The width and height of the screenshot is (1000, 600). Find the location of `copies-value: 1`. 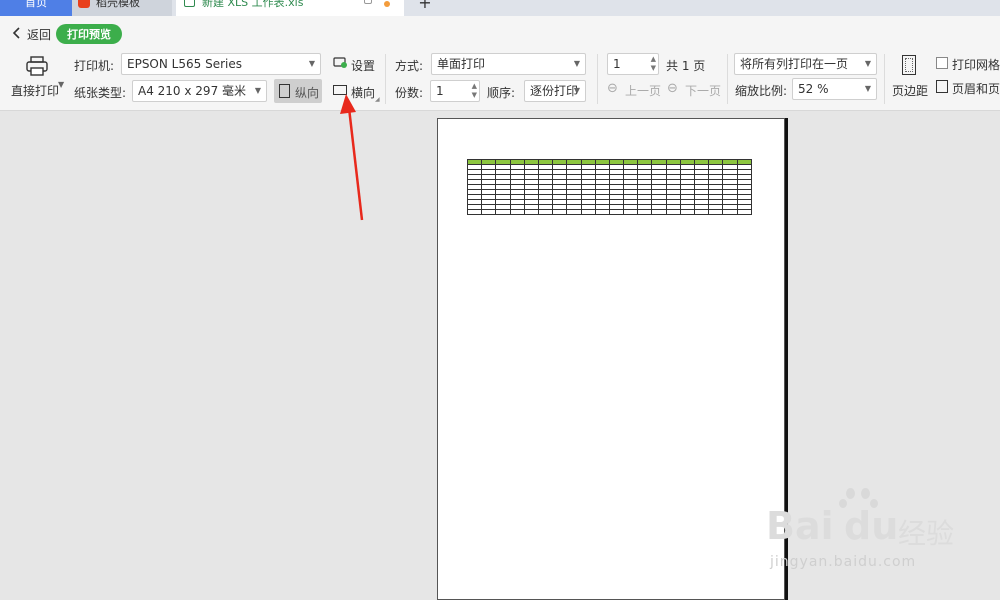

copies-value: 1 is located at coordinates (440, 91).